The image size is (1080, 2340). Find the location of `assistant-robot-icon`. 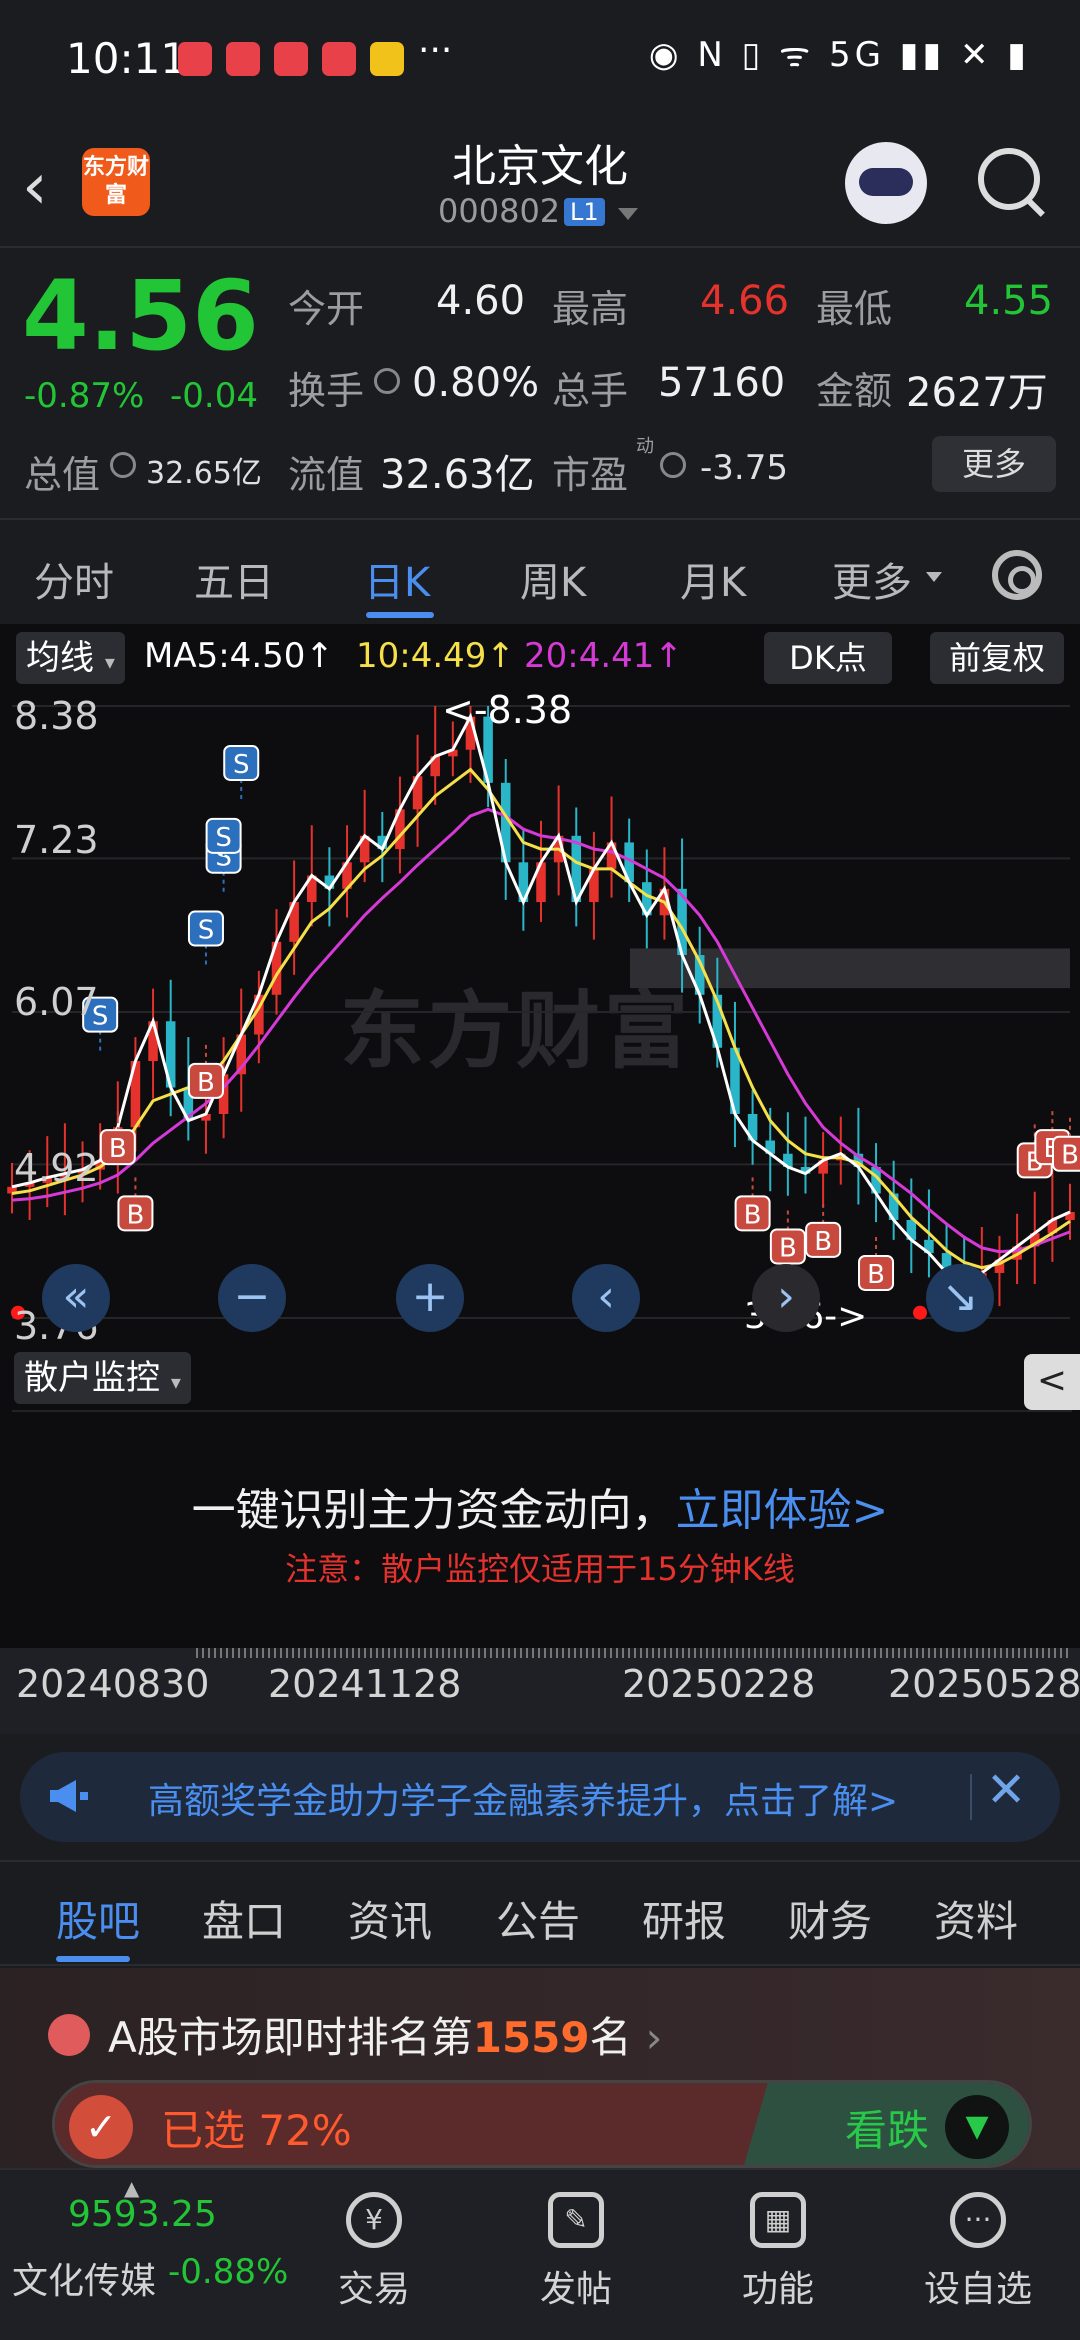

assistant-robot-icon is located at coordinates (886, 183).